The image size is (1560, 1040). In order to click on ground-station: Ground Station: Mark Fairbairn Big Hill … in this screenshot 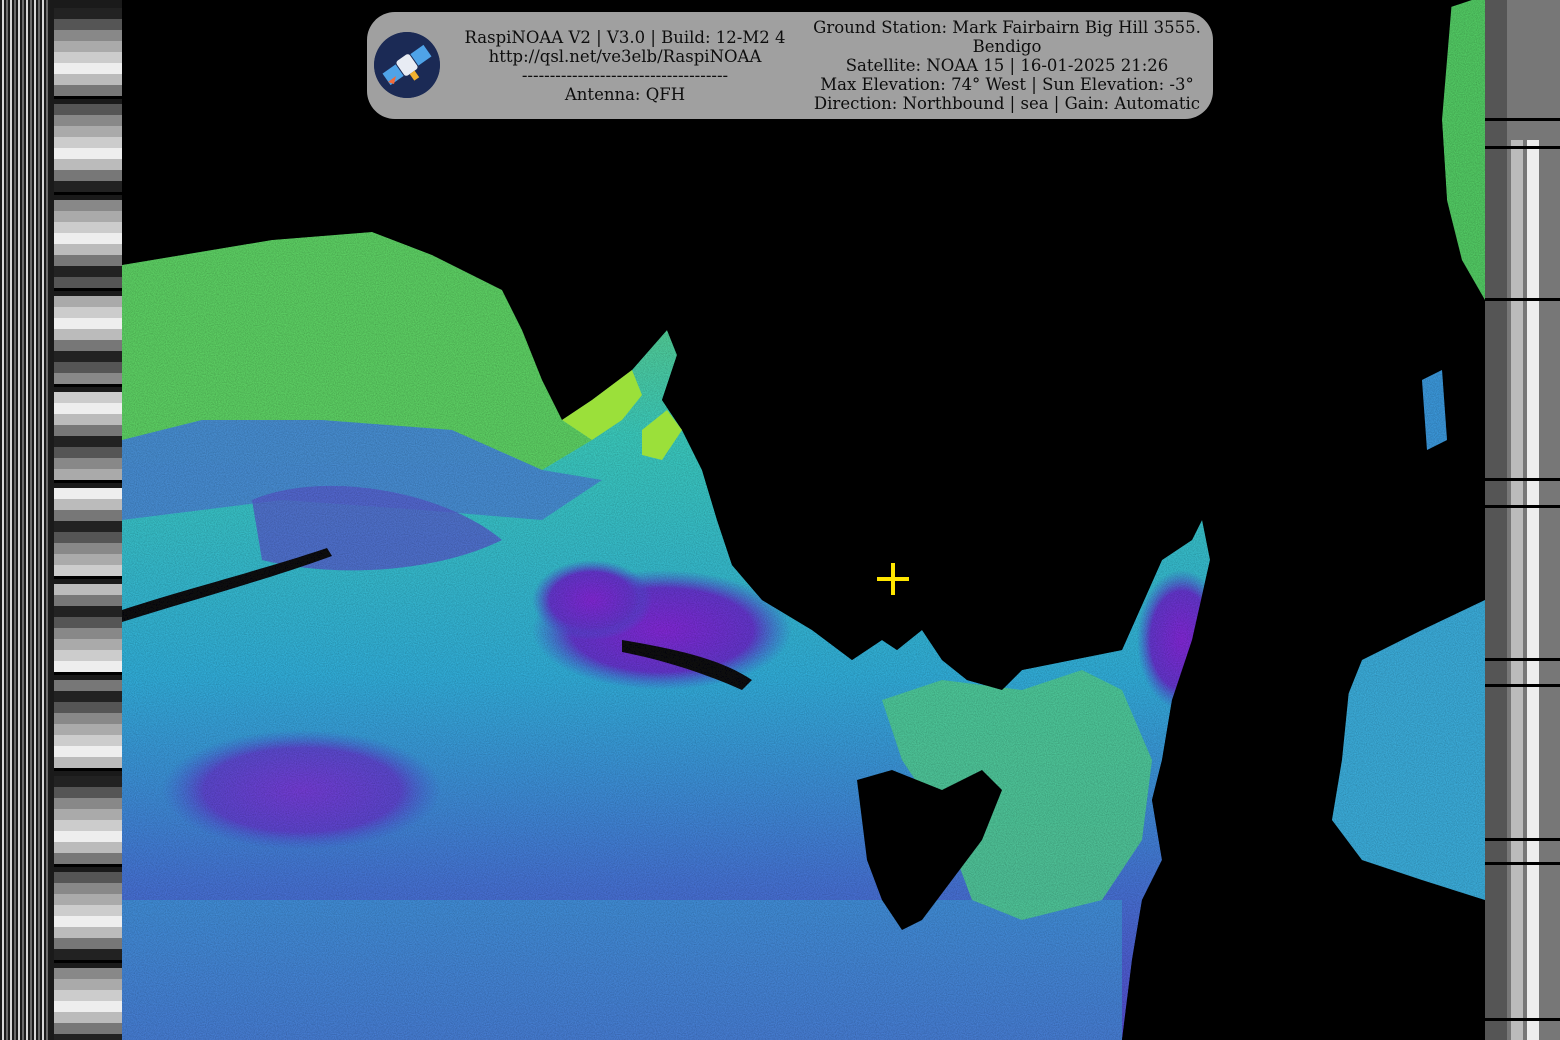, I will do `click(1007, 27)`.